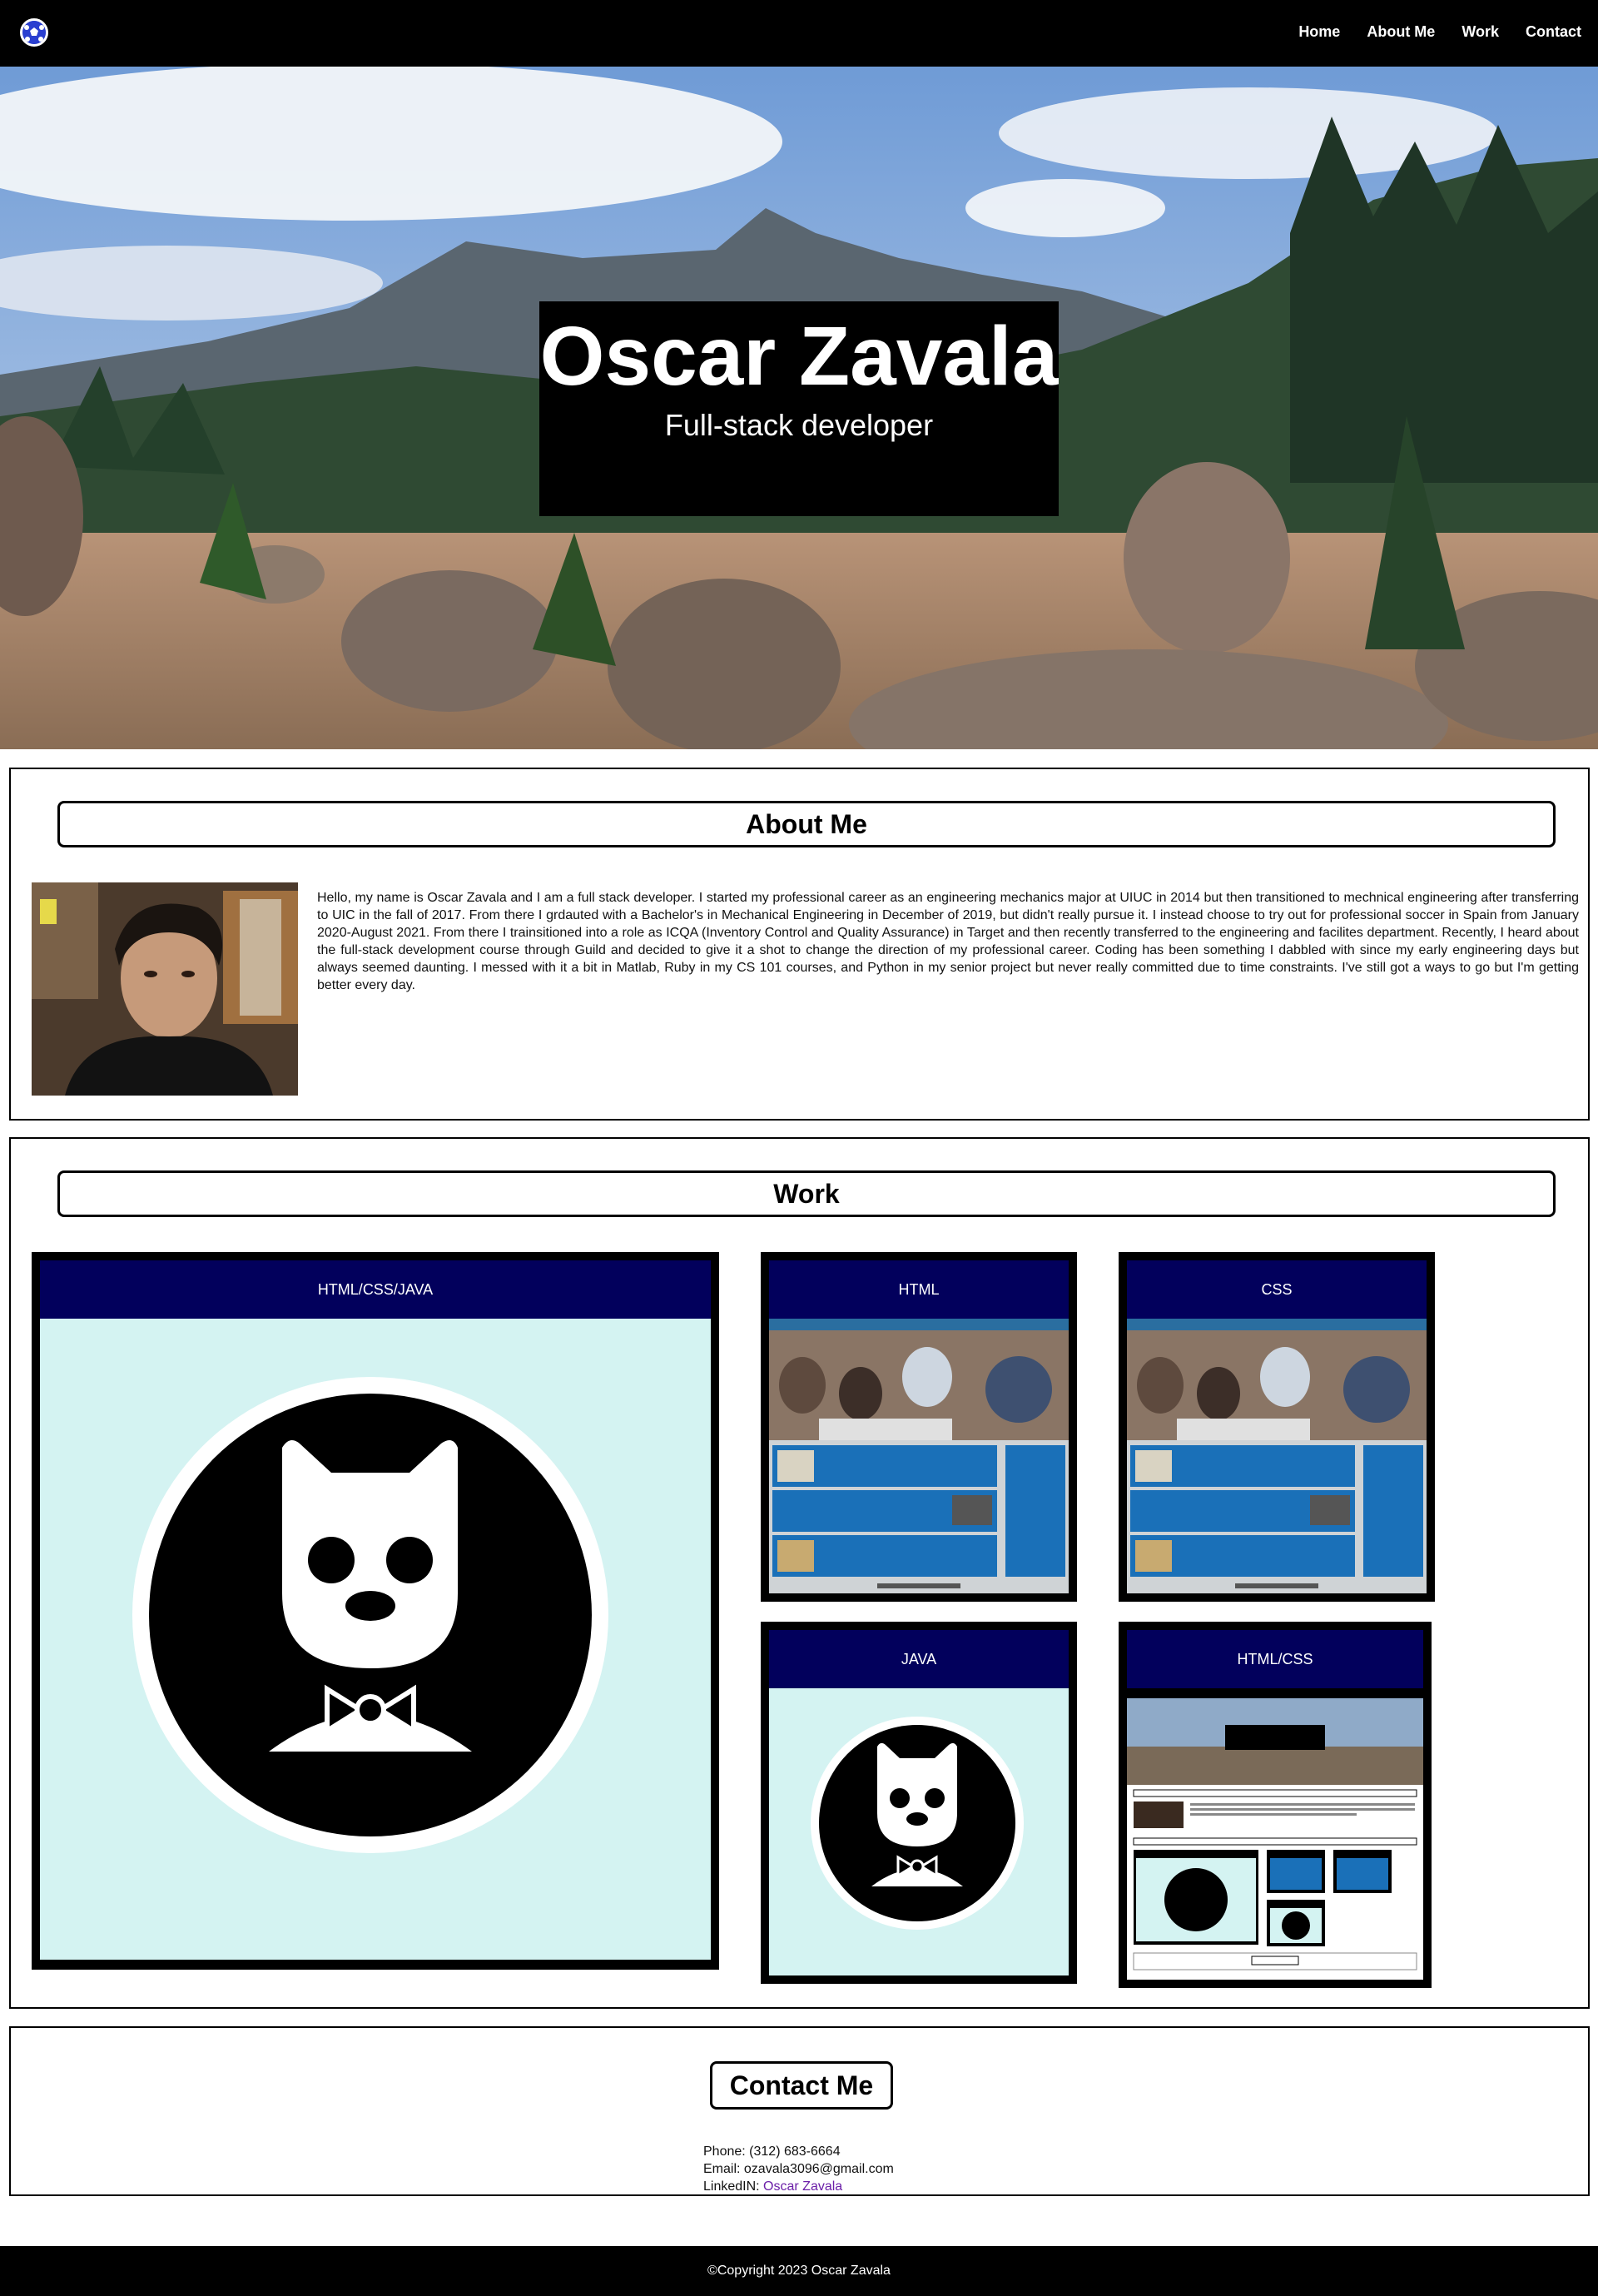 The image size is (1598, 2296). I want to click on soccer-ball-icon, so click(34, 32).